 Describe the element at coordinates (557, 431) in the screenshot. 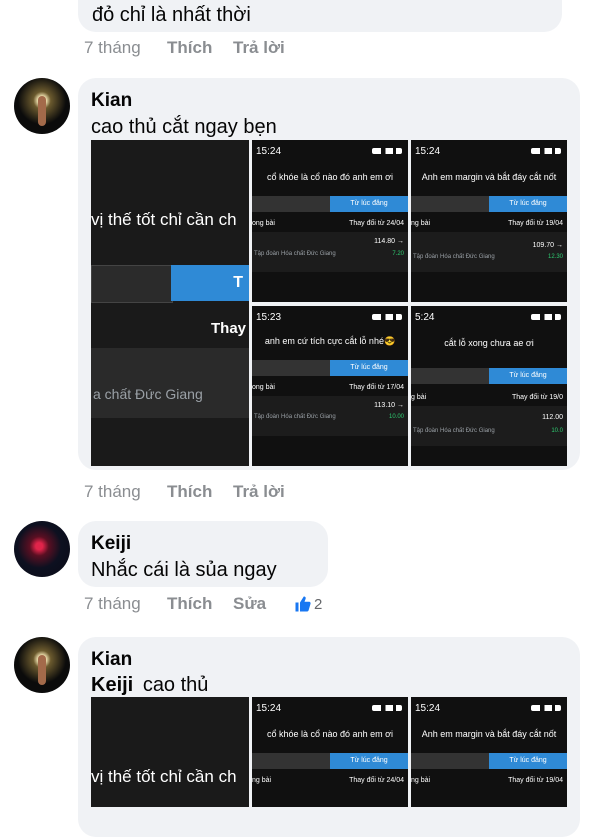

I see `image-text: 10.0` at that location.